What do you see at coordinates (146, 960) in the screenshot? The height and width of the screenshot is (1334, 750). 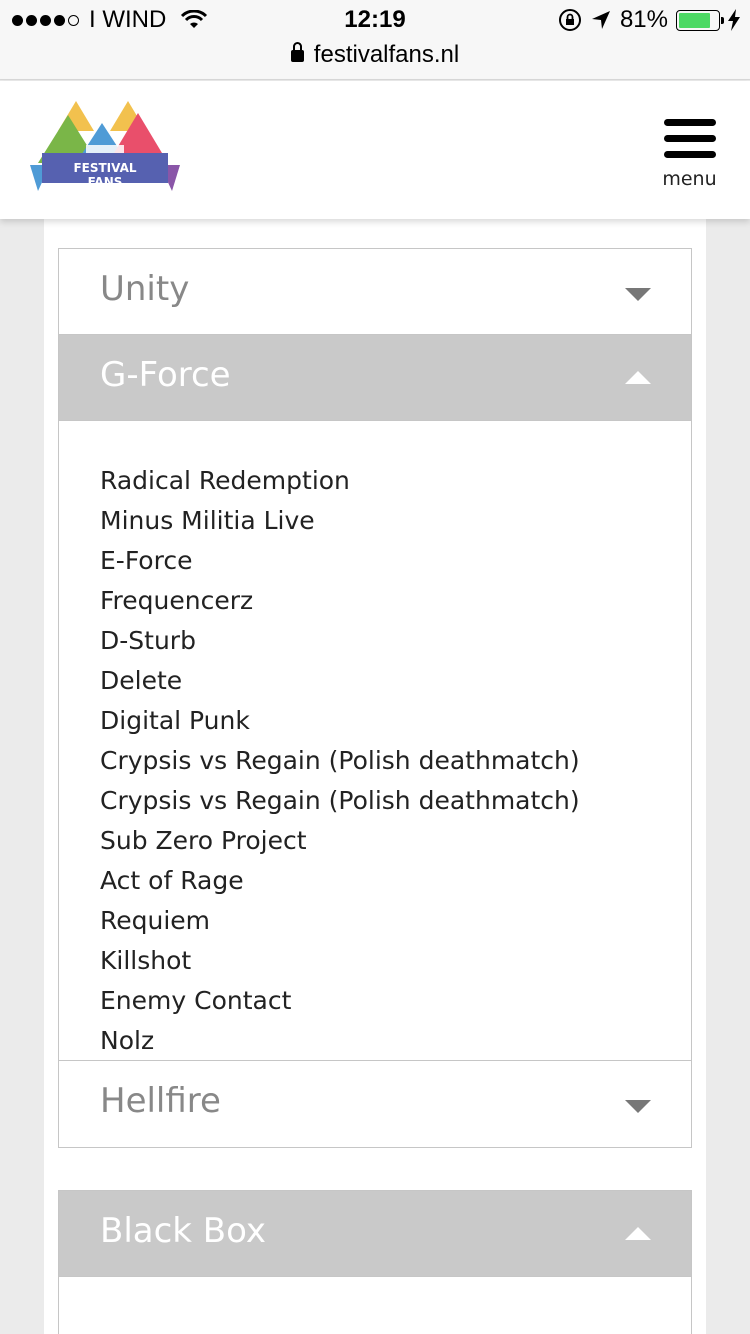 I see `artist-list-item: Killshot` at bounding box center [146, 960].